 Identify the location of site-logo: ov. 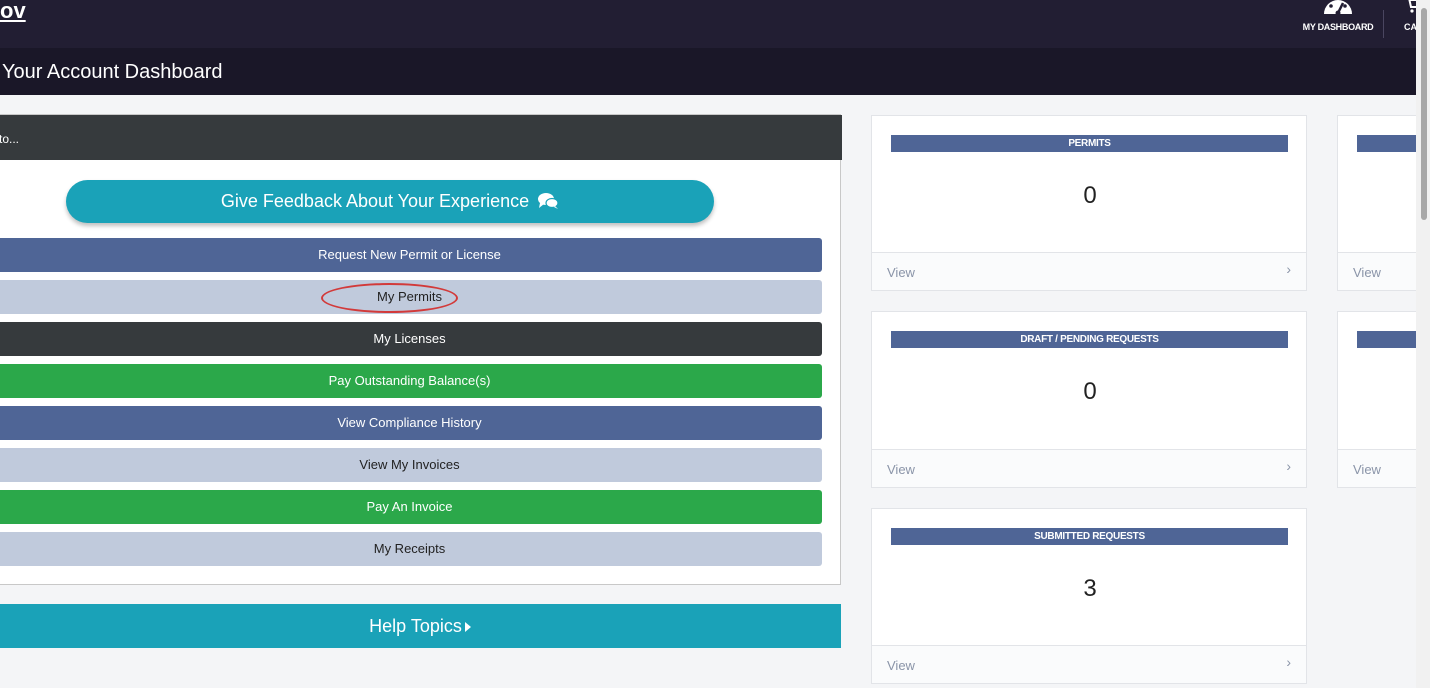
(13, 12).